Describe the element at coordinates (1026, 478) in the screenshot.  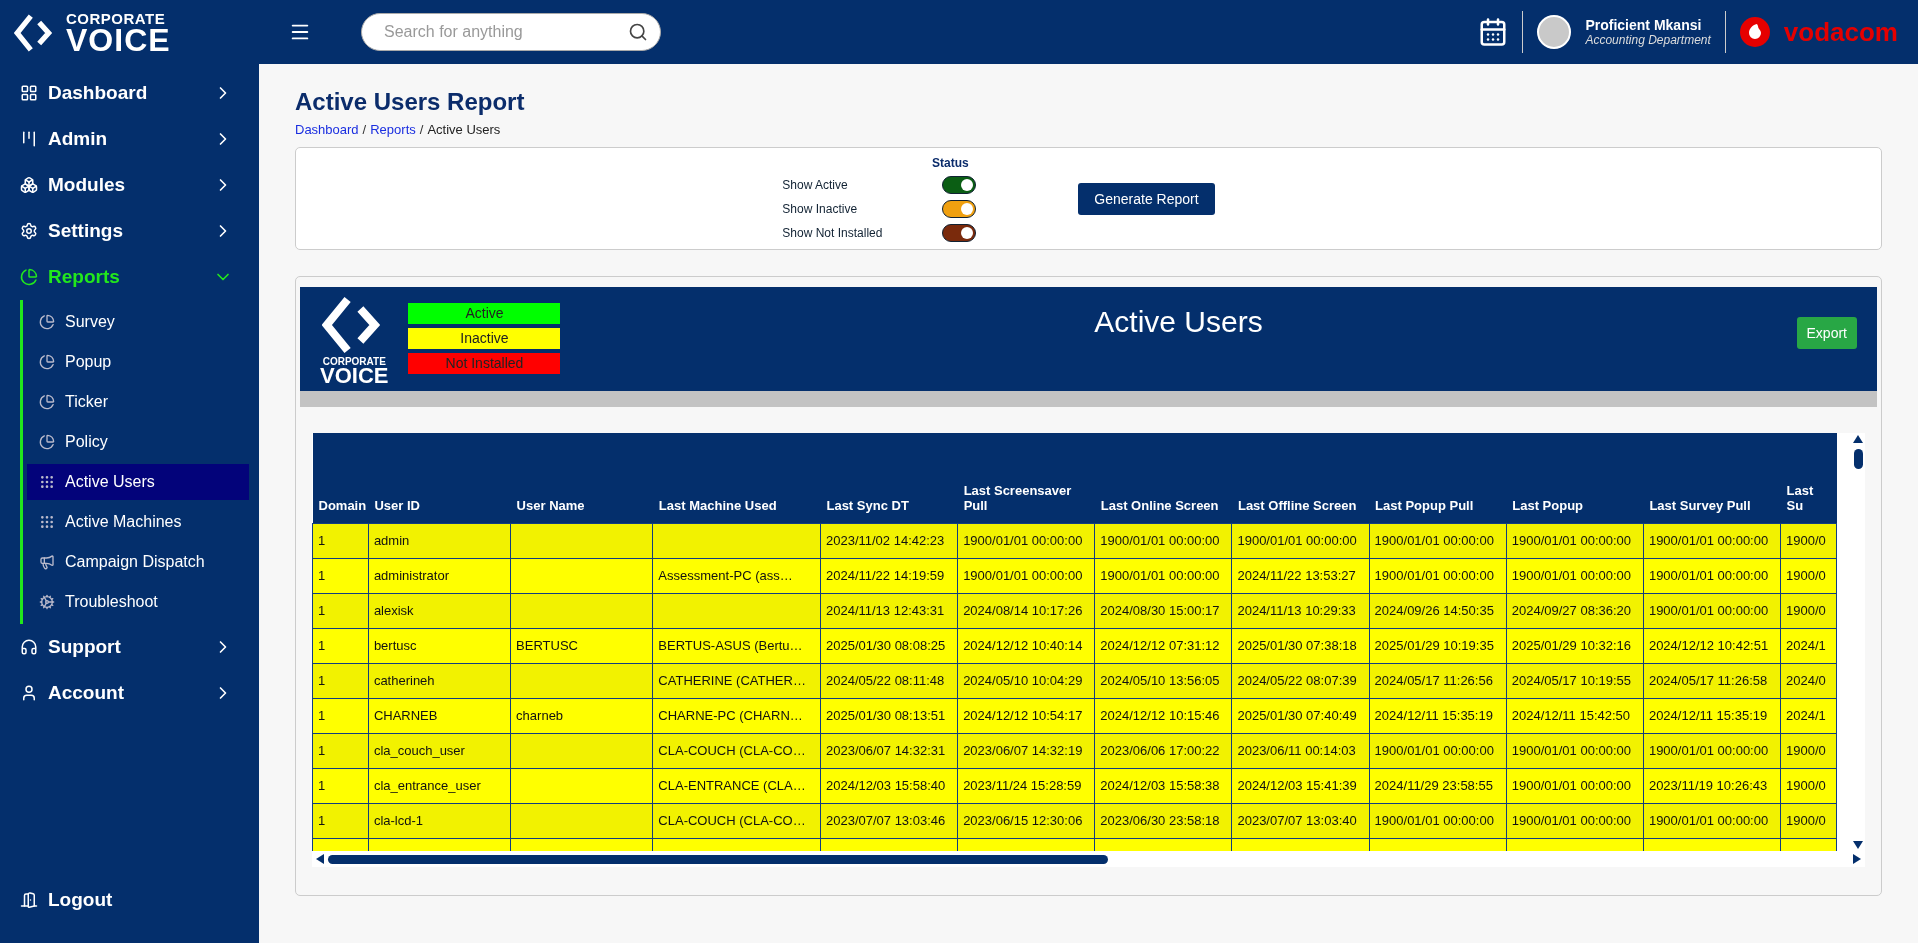
I see `column-header: Last Screensaver Pull` at that location.